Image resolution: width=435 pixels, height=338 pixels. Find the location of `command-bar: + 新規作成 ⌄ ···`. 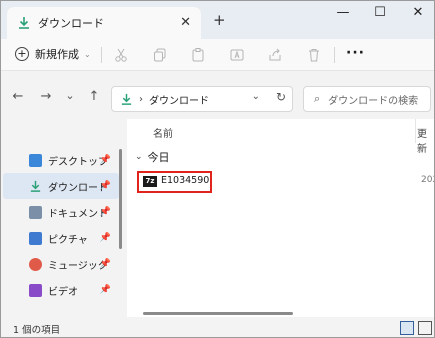

command-bar: + 新規作成 ⌄ ··· is located at coordinates (217, 55).